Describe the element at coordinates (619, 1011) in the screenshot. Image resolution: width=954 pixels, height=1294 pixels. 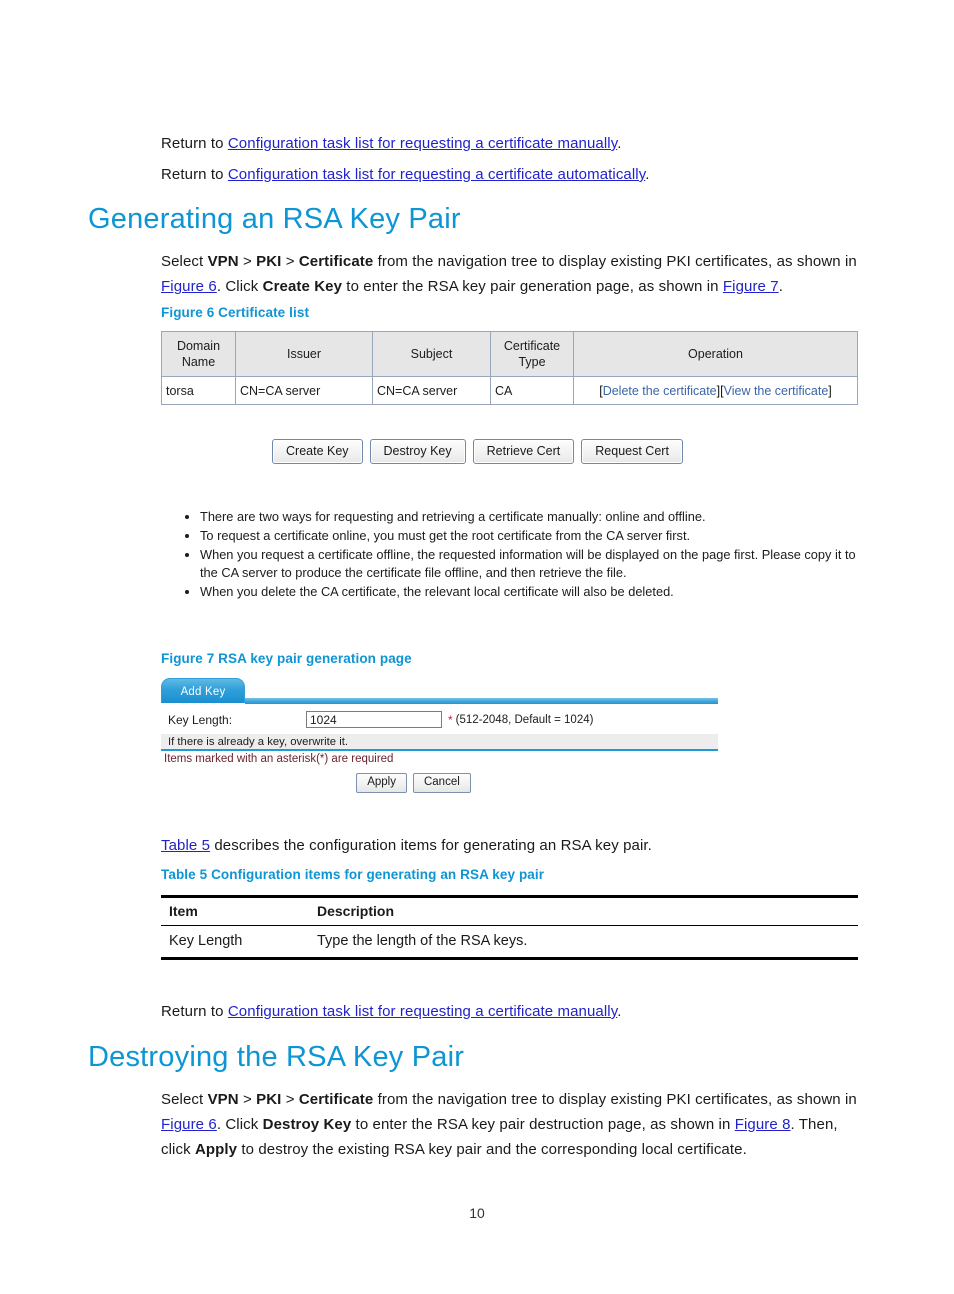
I see `return-suffix-3: .` at that location.